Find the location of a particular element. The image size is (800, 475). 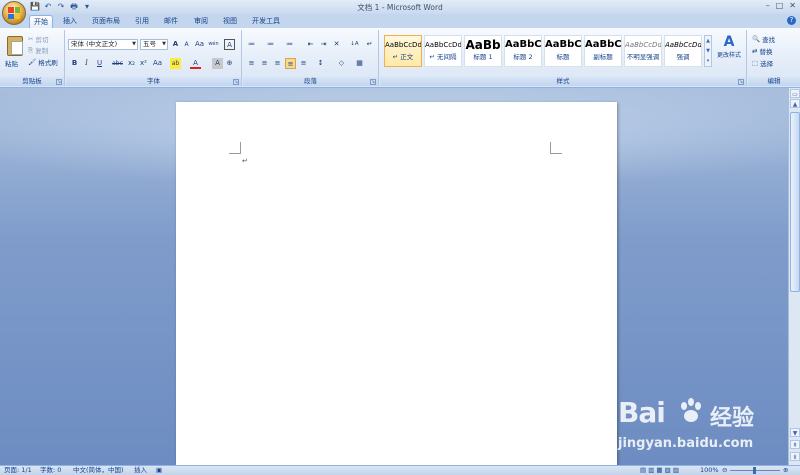

strikethrough-icon: abc is located at coordinates (117, 63).